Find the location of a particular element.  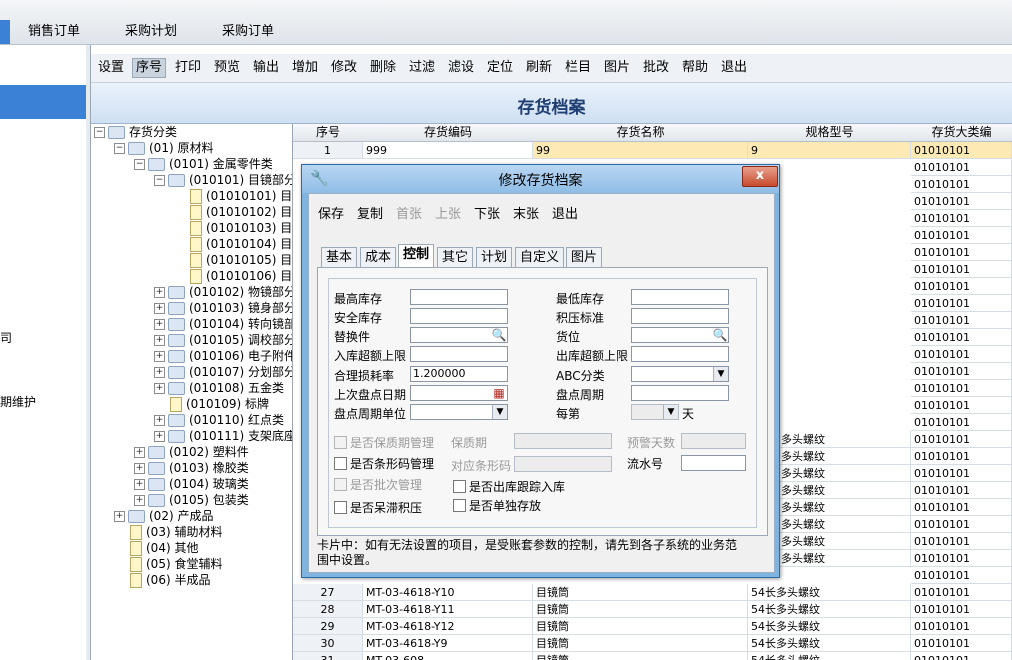

column-header-name: 存货名称 is located at coordinates (641, 133).